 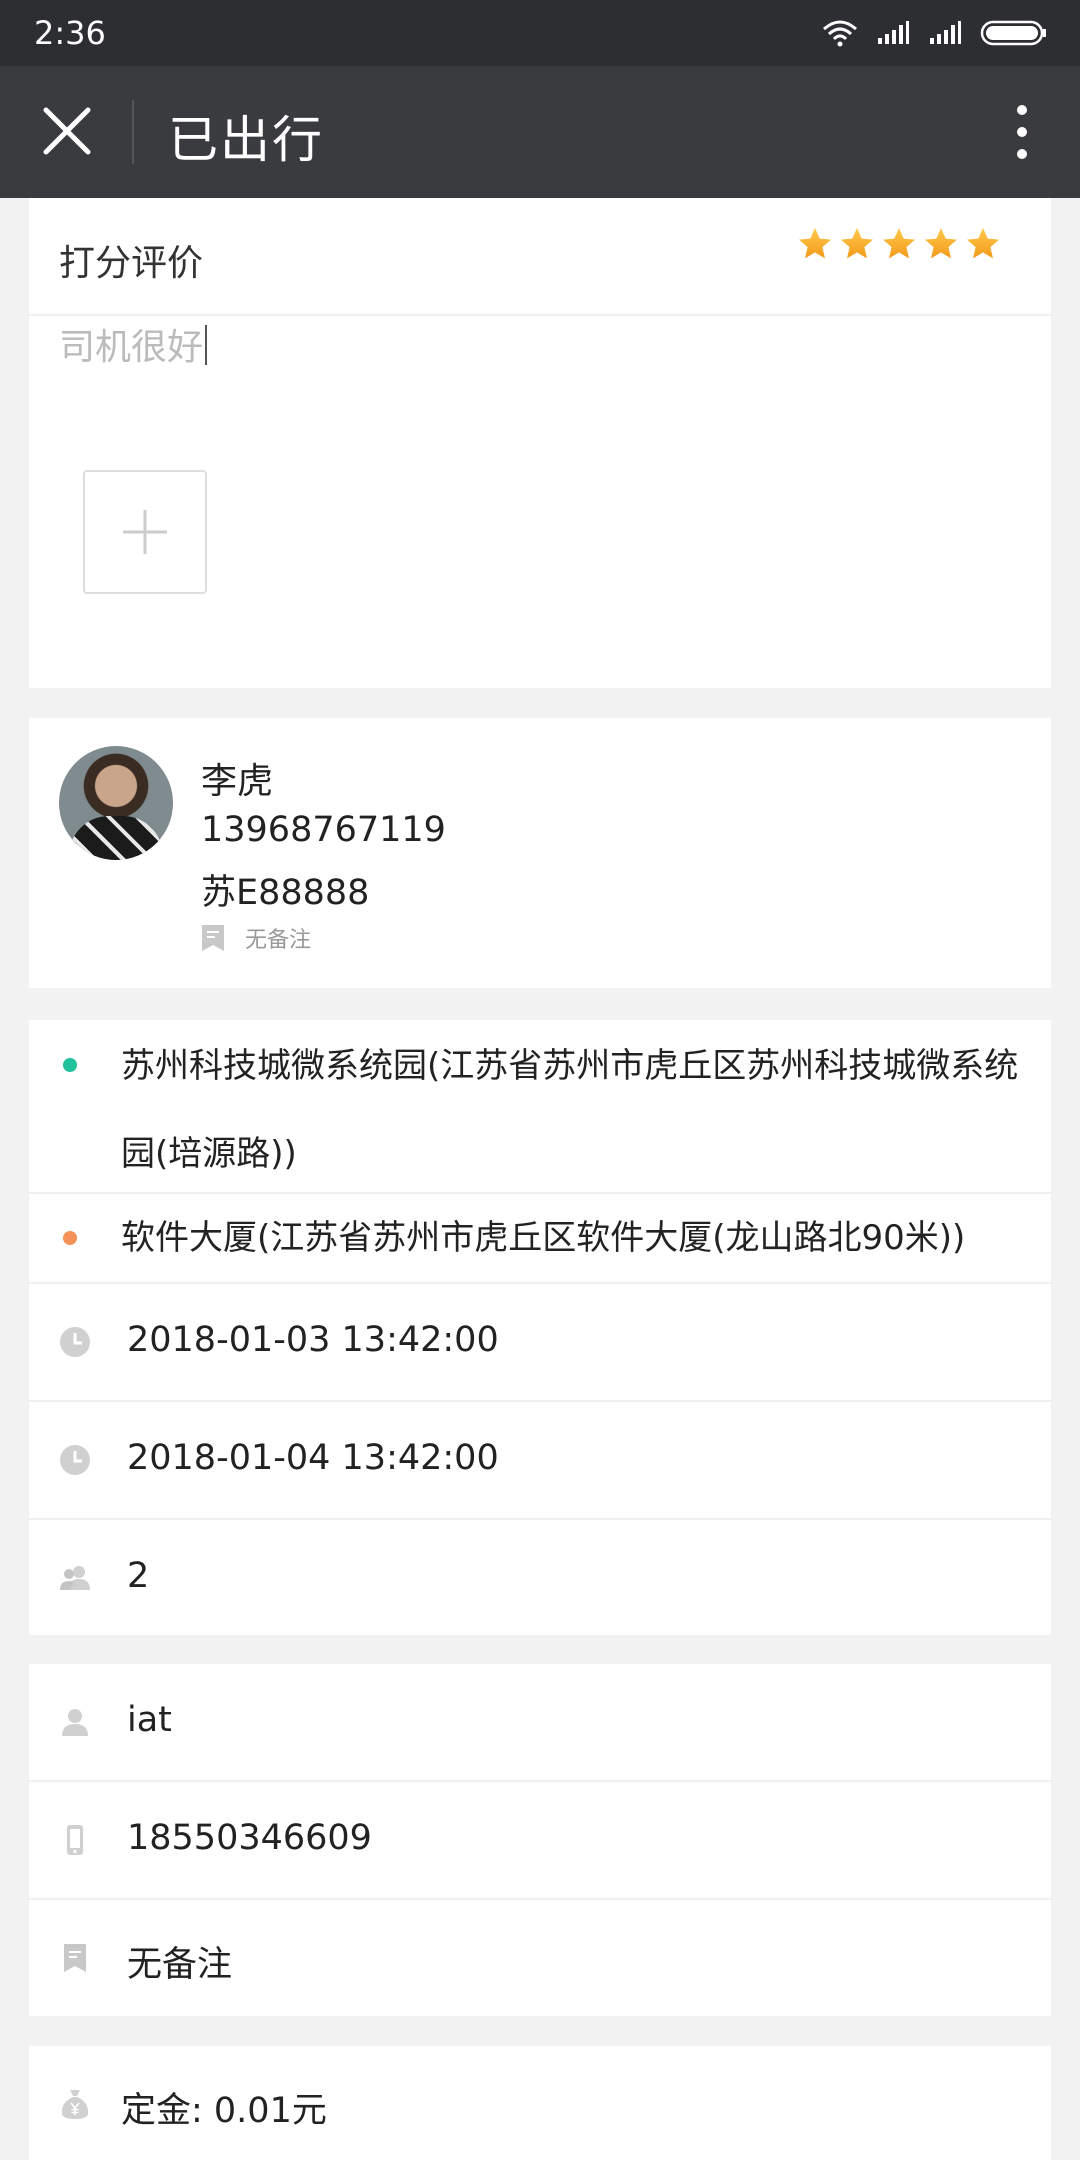 What do you see at coordinates (70, 33) in the screenshot?
I see `status-time: 2:36` at bounding box center [70, 33].